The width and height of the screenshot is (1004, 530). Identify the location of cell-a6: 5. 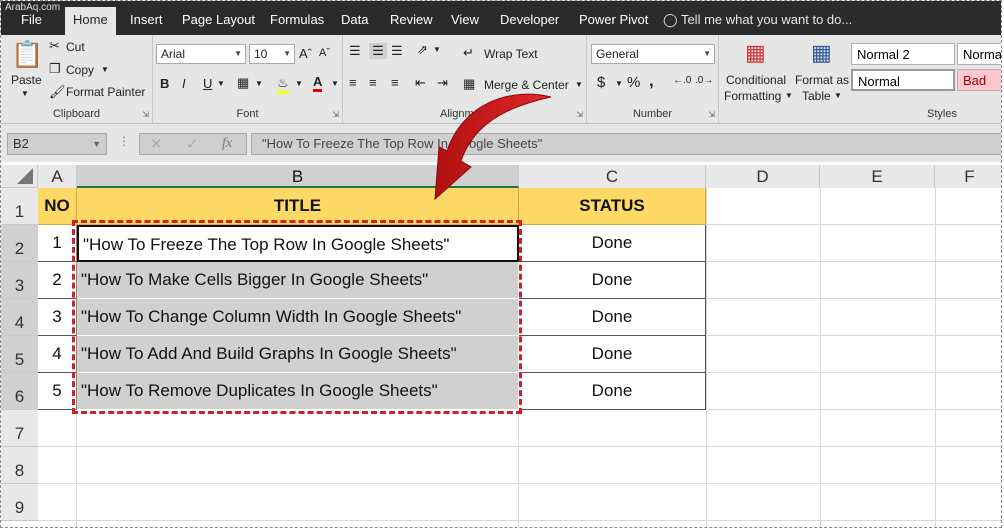
(57, 391).